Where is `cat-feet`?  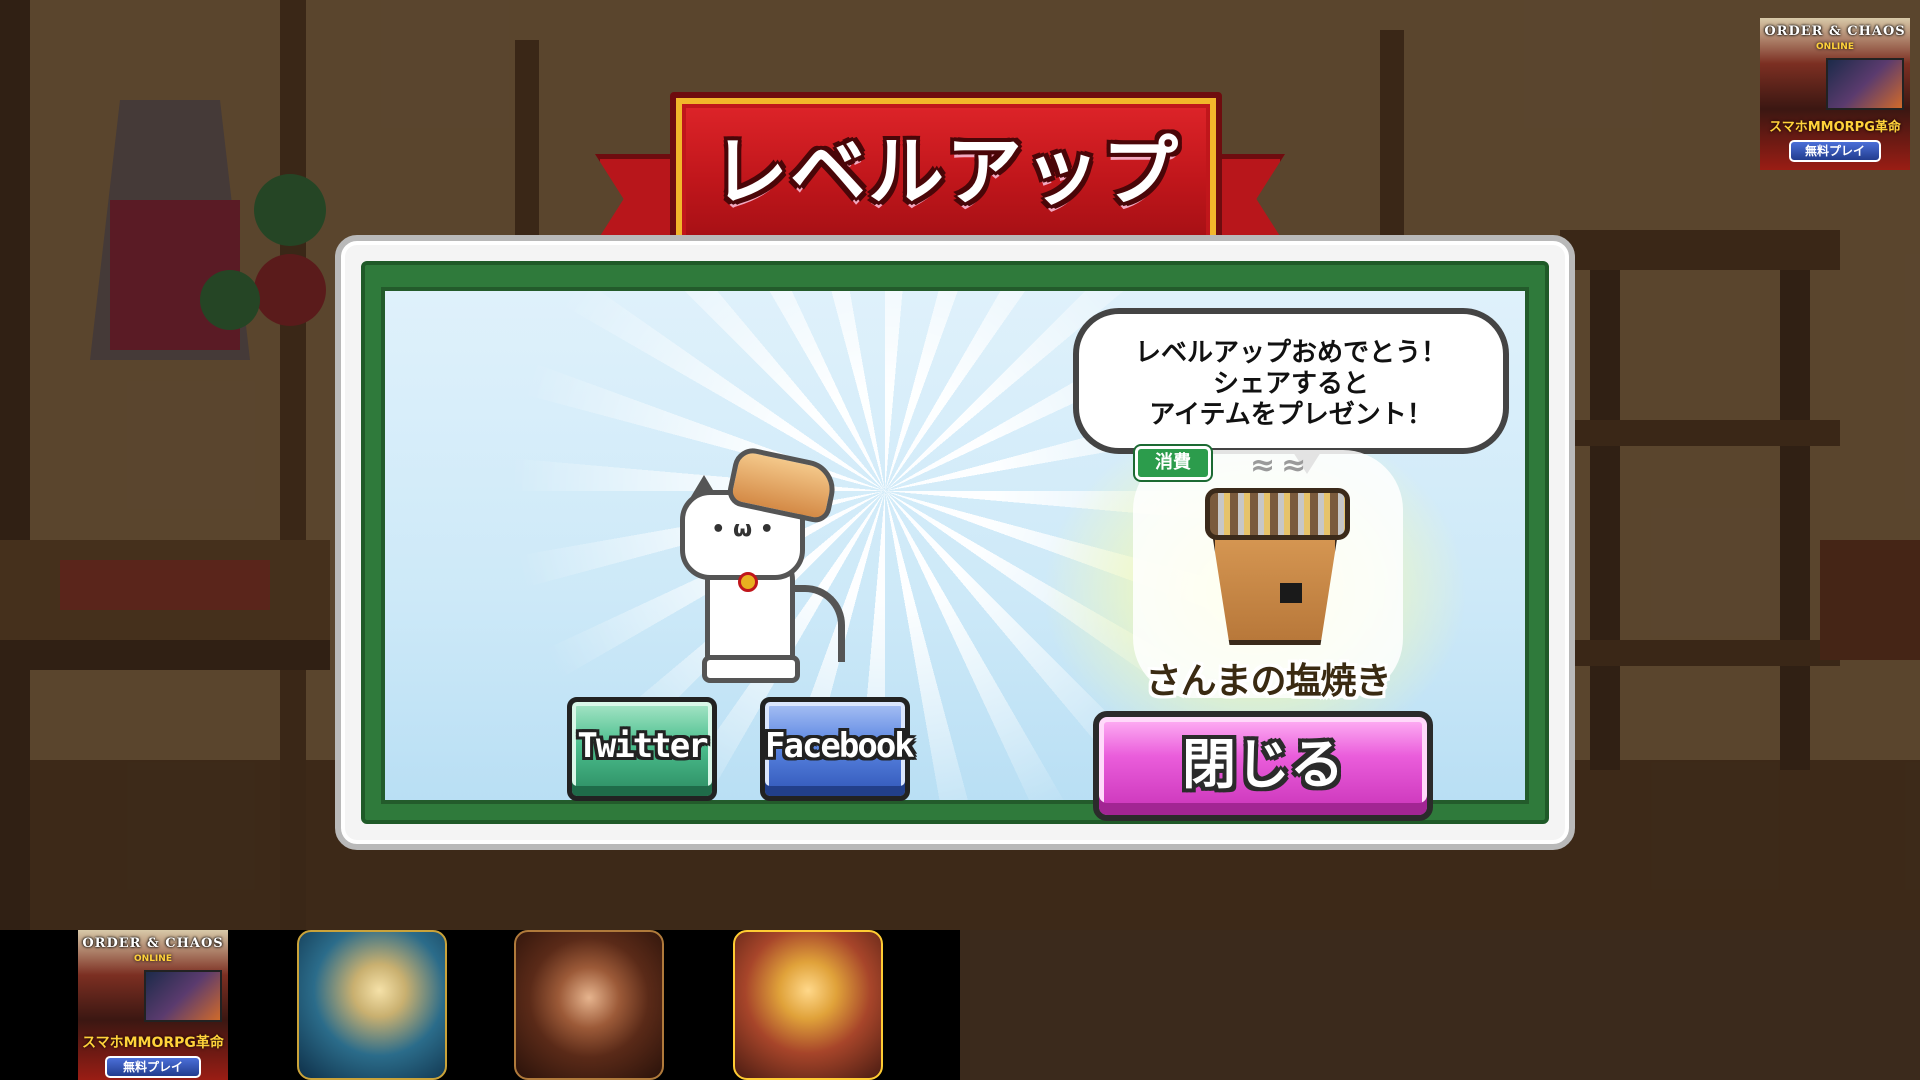 cat-feet is located at coordinates (751, 669).